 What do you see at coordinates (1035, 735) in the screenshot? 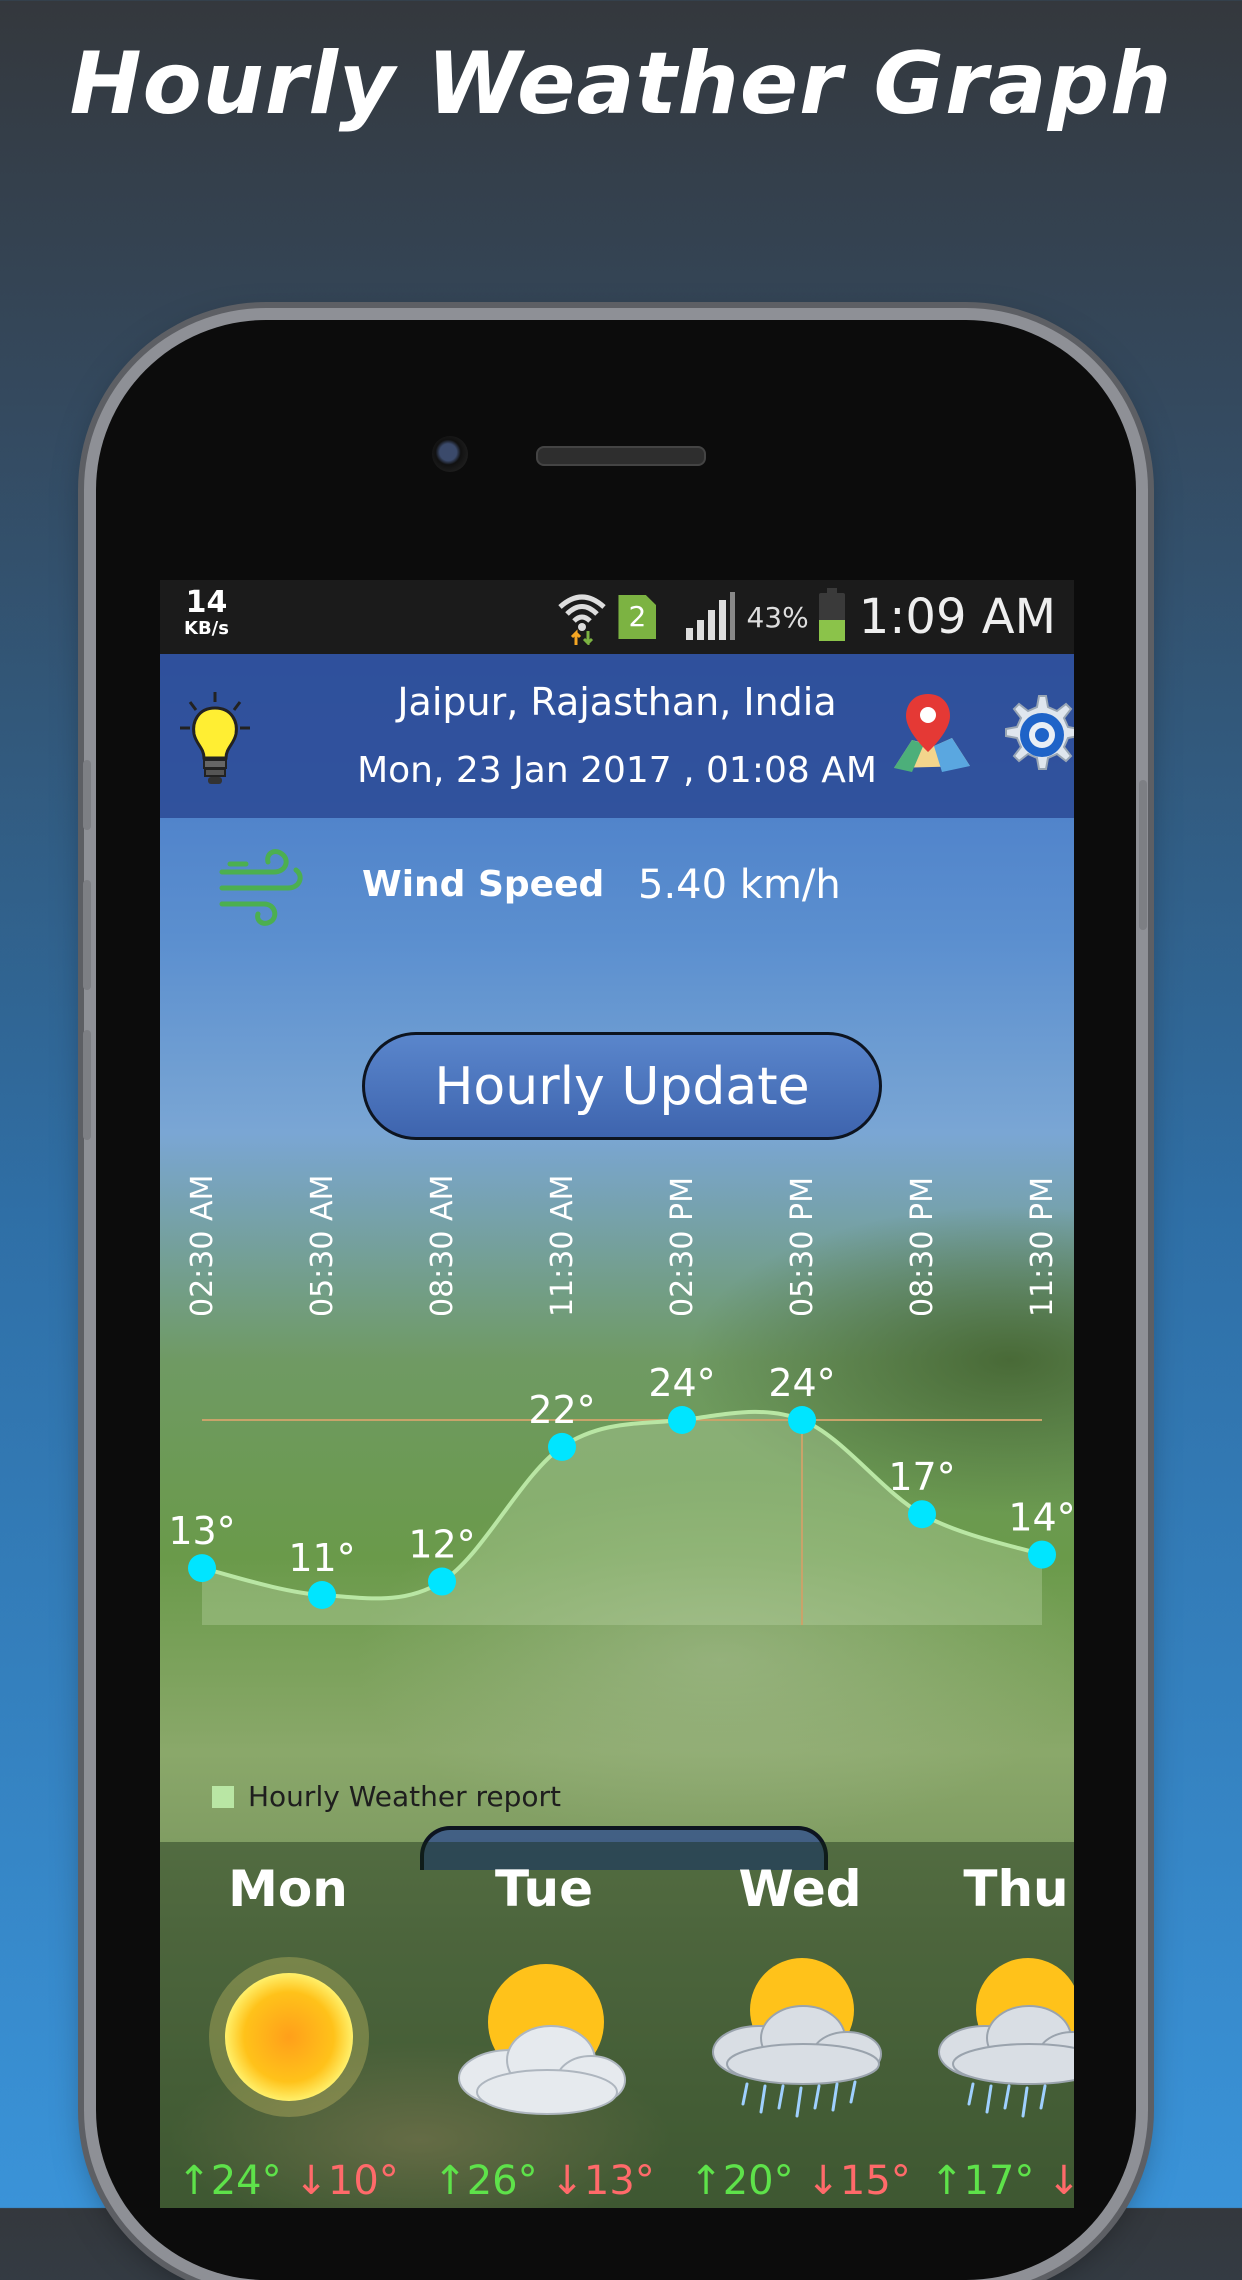
I see `gear-icon` at bounding box center [1035, 735].